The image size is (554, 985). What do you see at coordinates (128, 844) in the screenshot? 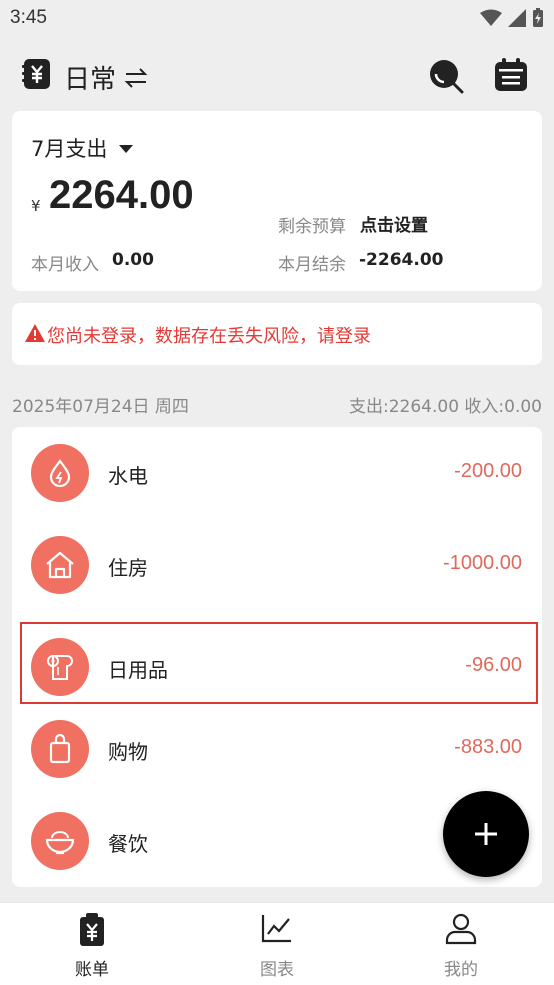
I see `category-label: 餐饮` at bounding box center [128, 844].